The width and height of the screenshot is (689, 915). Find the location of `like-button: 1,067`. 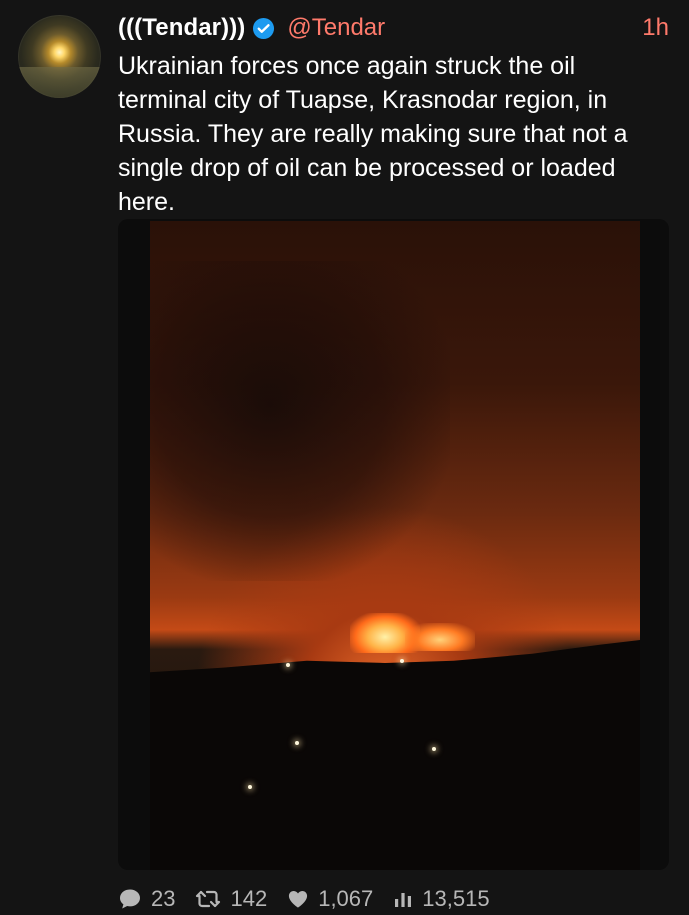

like-button: 1,067 is located at coordinates (330, 899).